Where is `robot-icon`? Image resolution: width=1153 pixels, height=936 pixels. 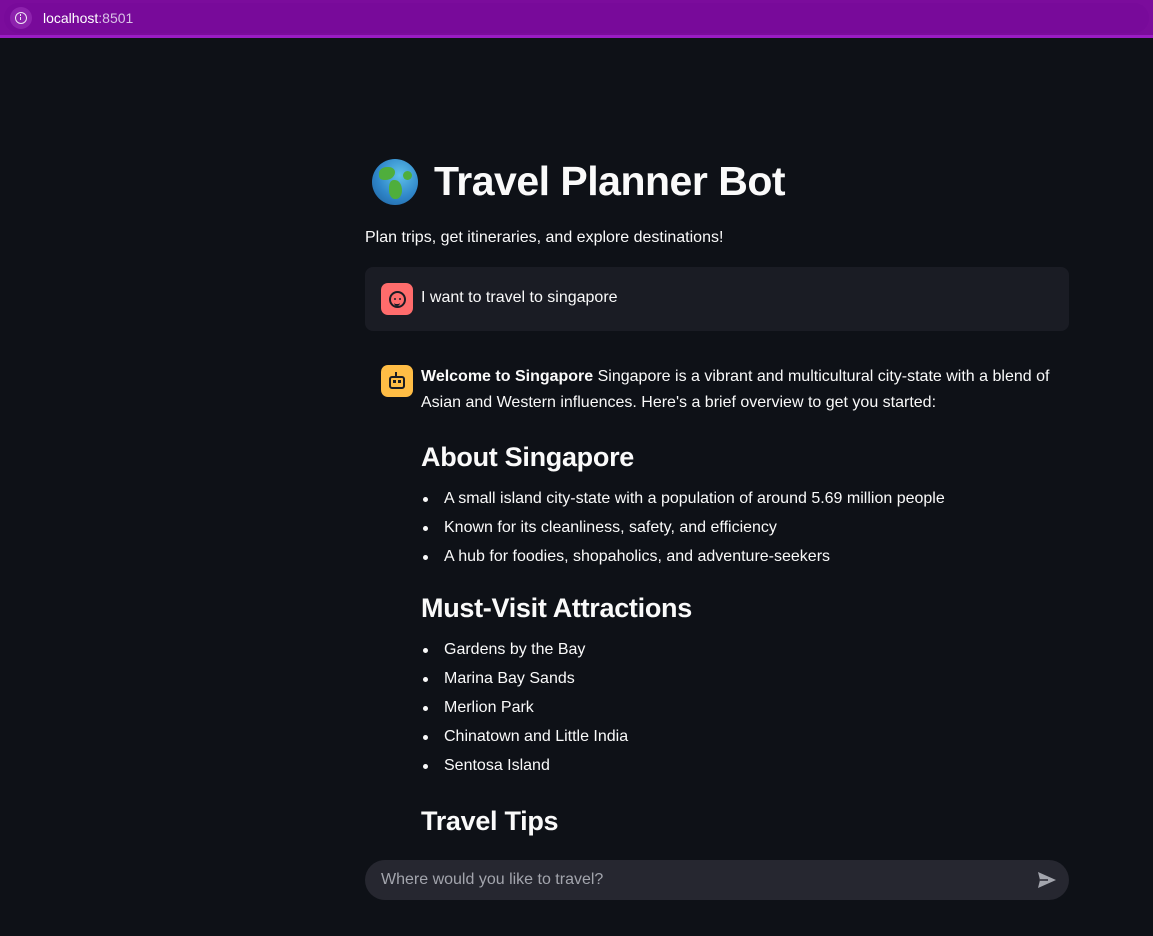
robot-icon is located at coordinates (397, 381).